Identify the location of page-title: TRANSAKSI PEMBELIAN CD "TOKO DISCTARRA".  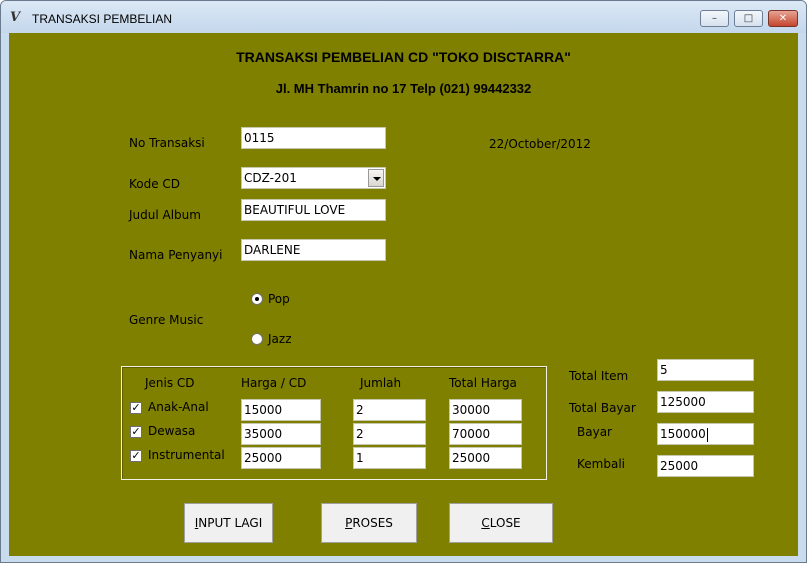
(403, 57).